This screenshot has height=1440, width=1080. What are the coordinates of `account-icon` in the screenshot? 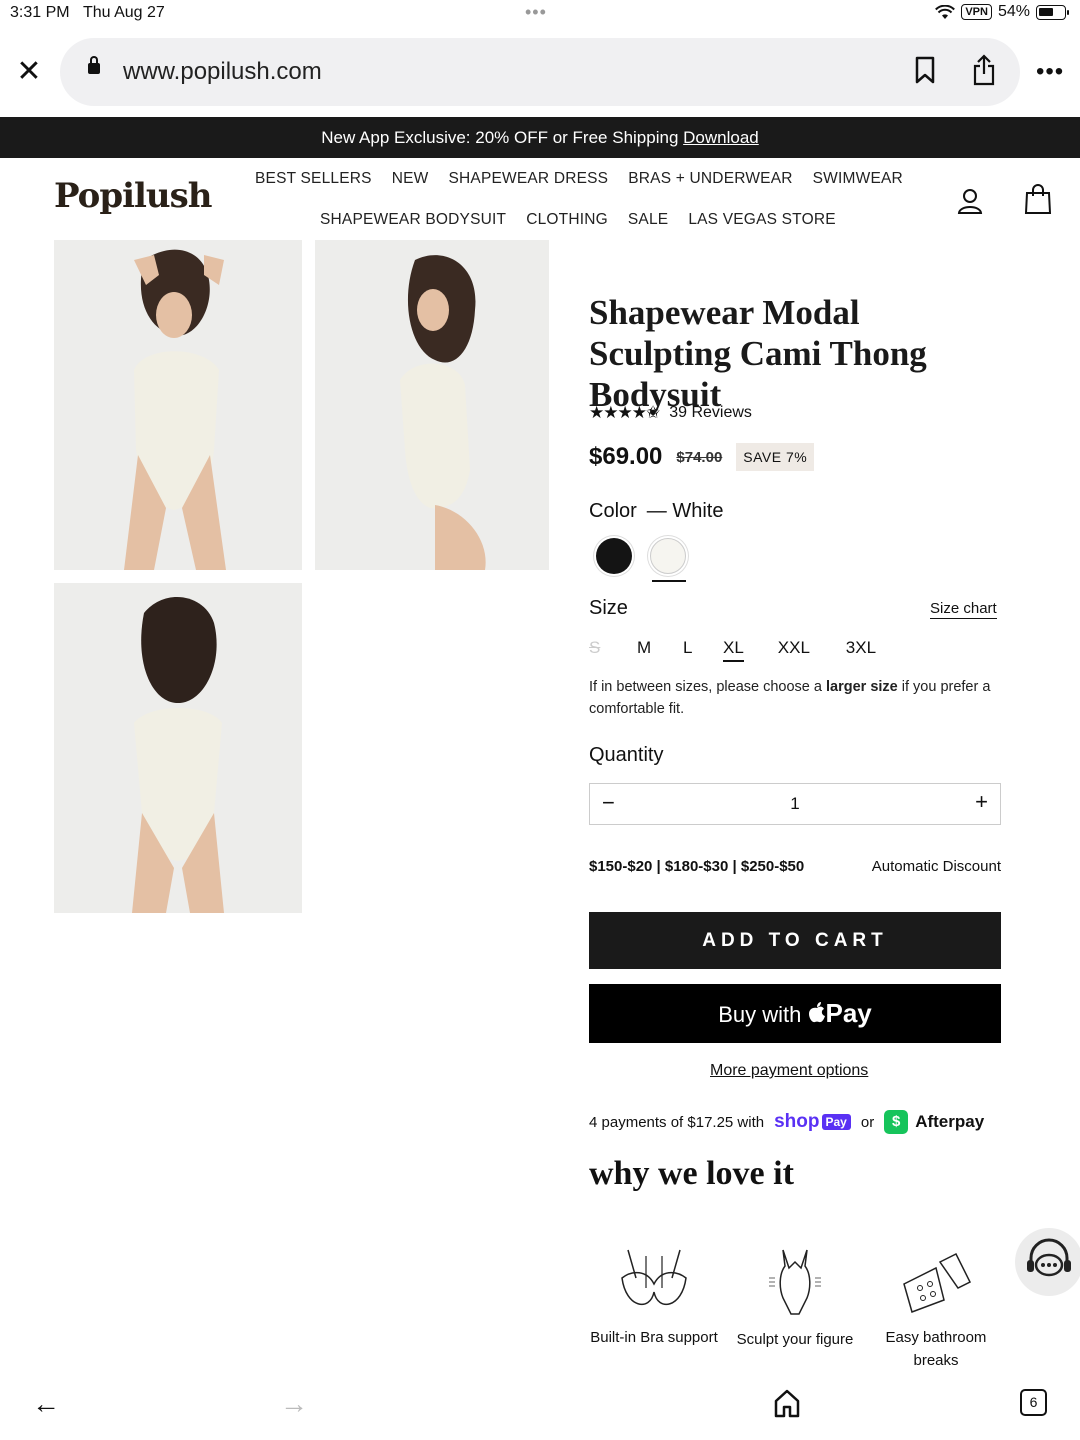 It's located at (970, 201).